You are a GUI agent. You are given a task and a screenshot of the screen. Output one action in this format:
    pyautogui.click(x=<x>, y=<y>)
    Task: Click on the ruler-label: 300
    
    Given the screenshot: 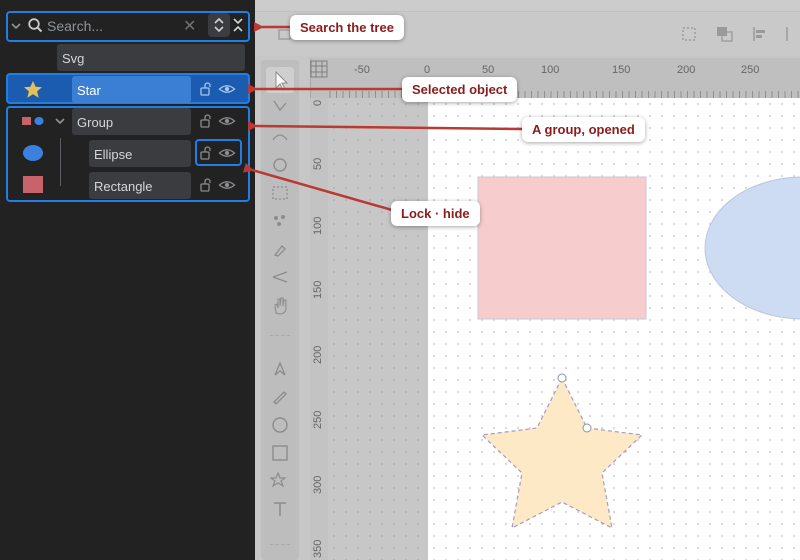 What is the action you would take?
    pyautogui.click(x=318, y=484)
    